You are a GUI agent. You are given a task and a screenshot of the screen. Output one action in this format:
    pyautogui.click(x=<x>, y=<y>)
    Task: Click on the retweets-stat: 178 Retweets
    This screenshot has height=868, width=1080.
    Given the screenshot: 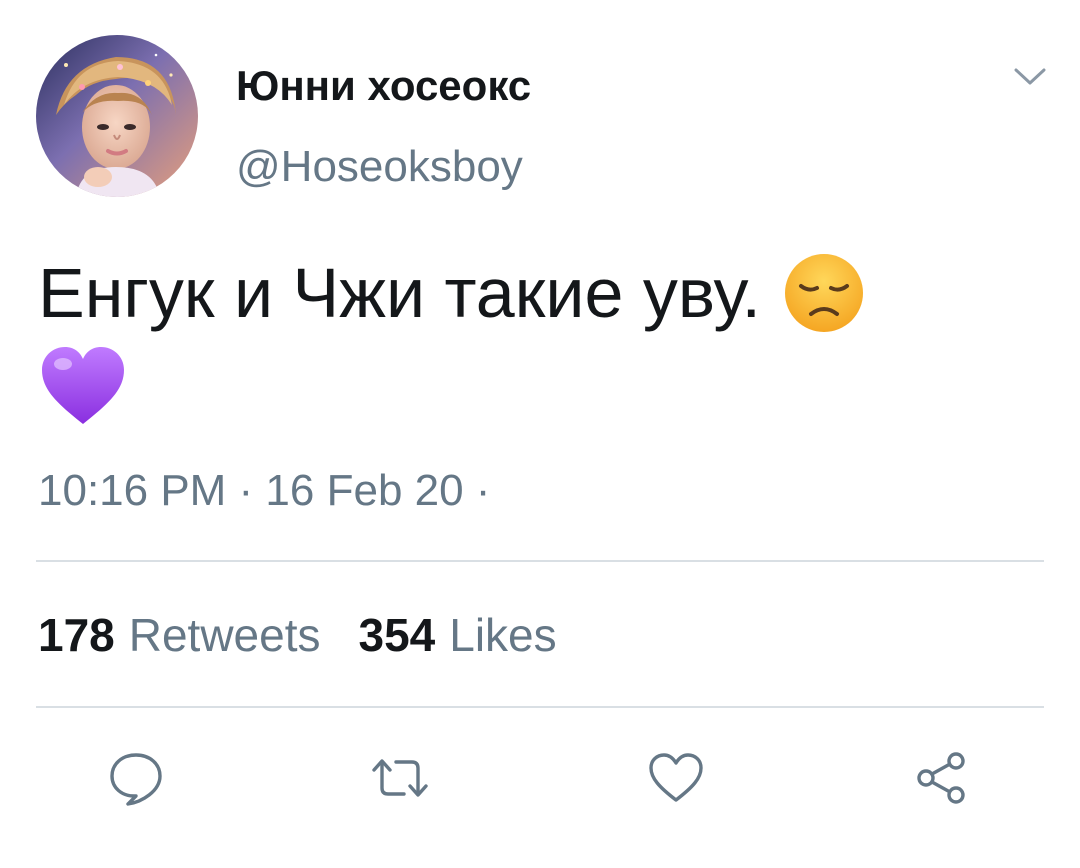 What is the action you would take?
    pyautogui.click(x=179, y=635)
    